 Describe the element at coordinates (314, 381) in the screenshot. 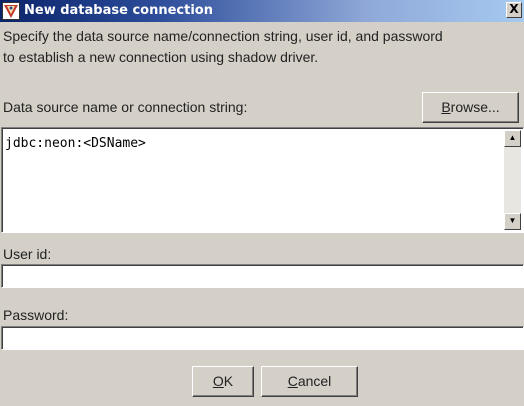

I see `cancel-label: ancel` at that location.